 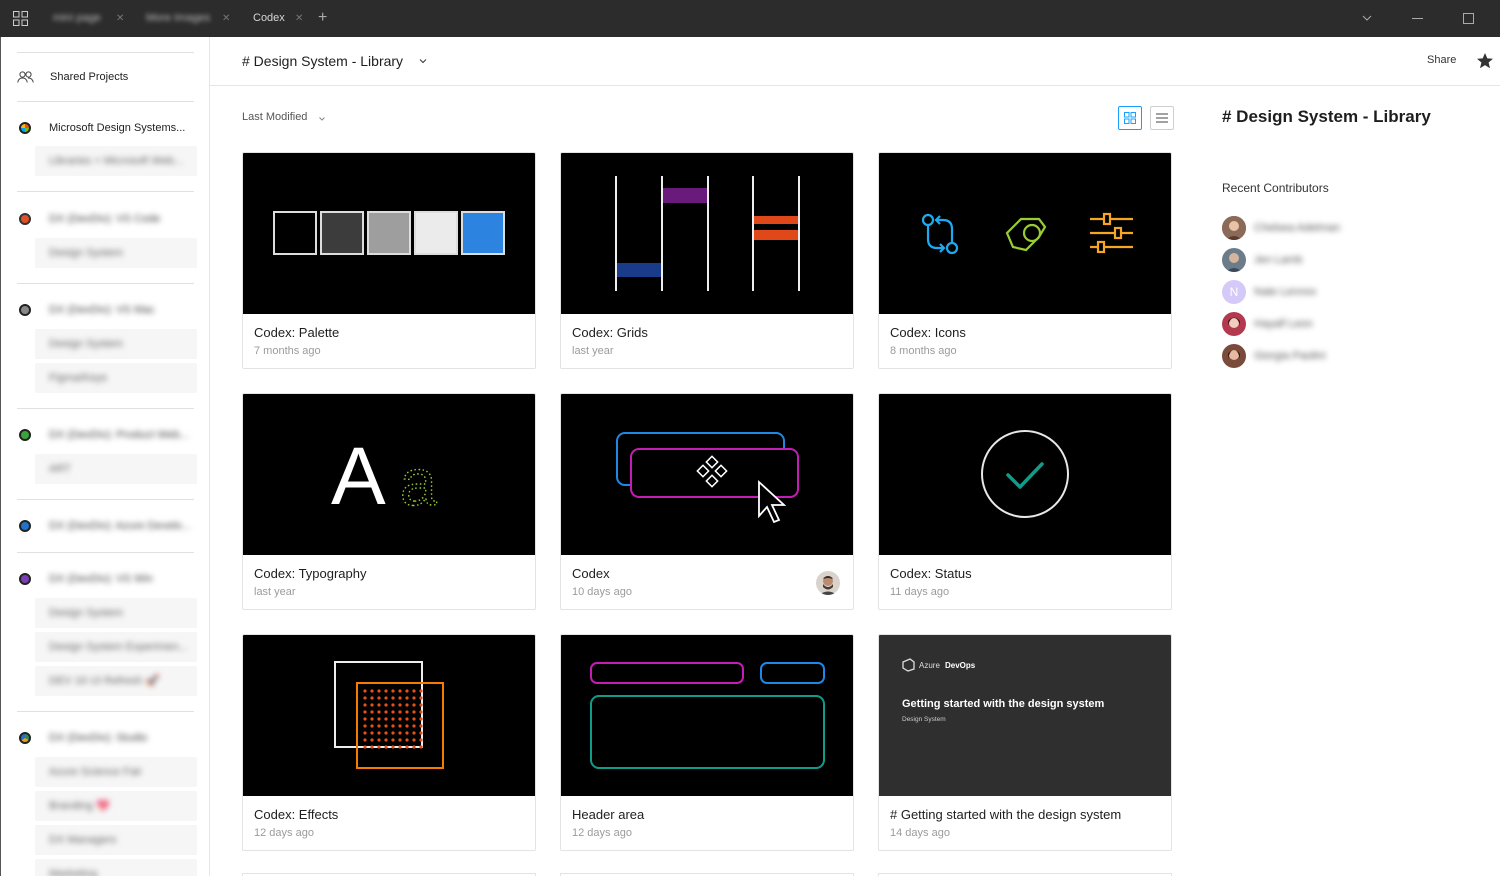 What do you see at coordinates (116, 806) in the screenshot?
I see `sidebar-project-item: Branding 💖` at bounding box center [116, 806].